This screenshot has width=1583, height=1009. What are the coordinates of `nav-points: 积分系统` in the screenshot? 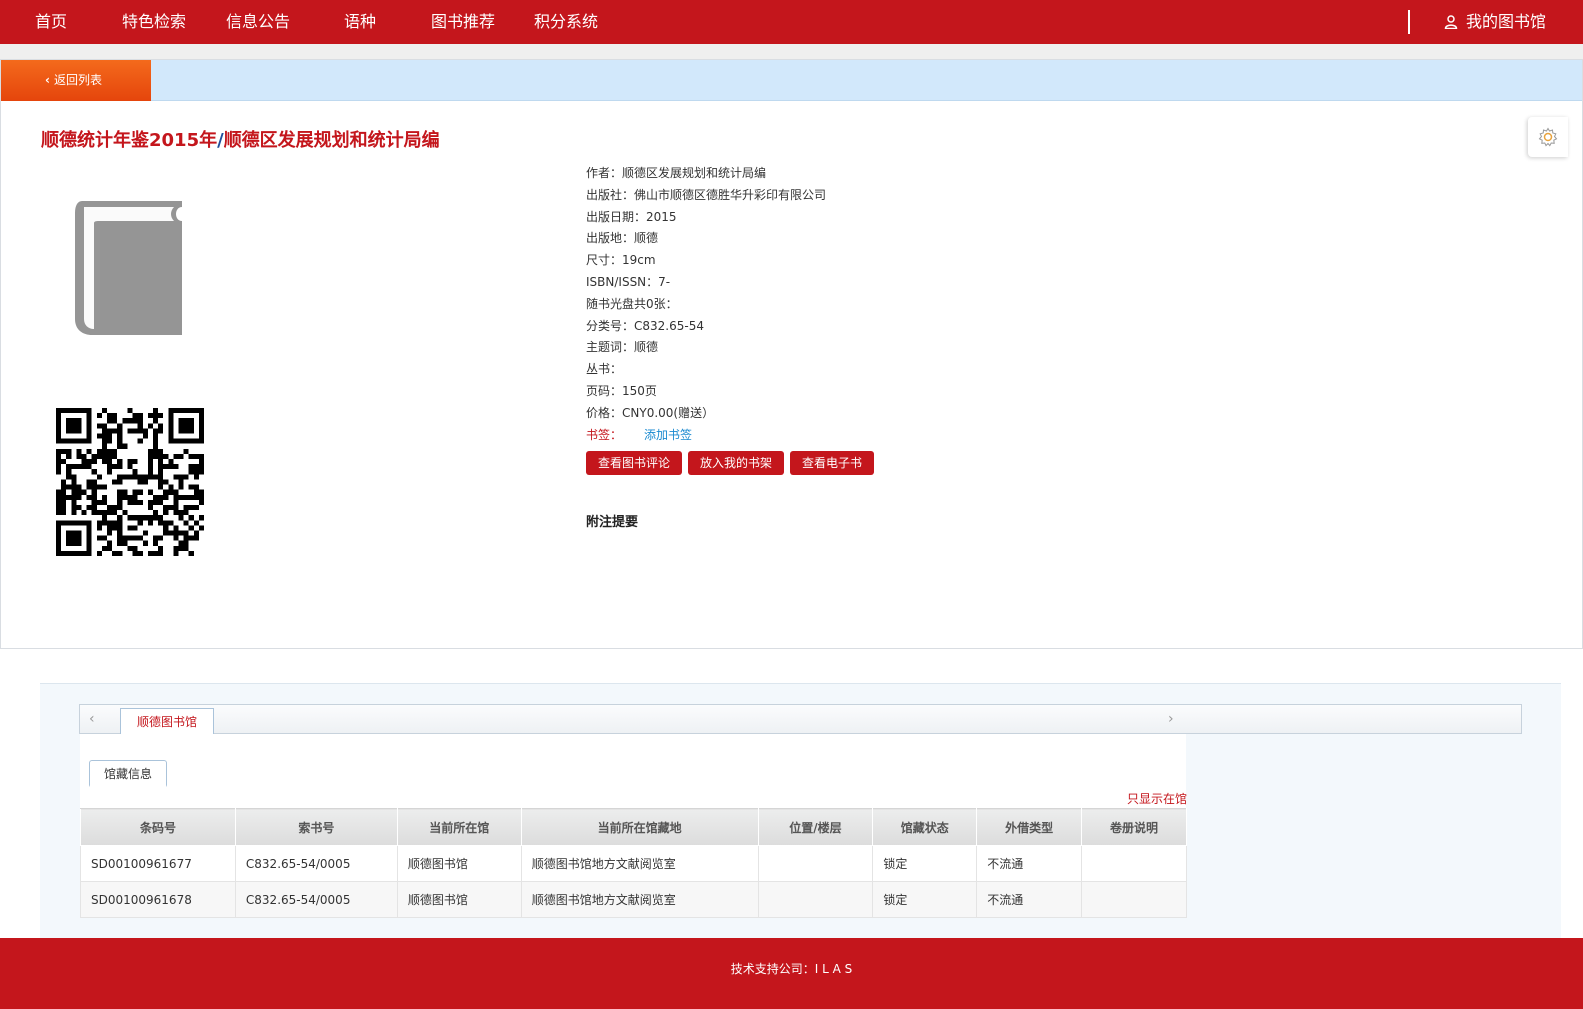 It's located at (566, 22).